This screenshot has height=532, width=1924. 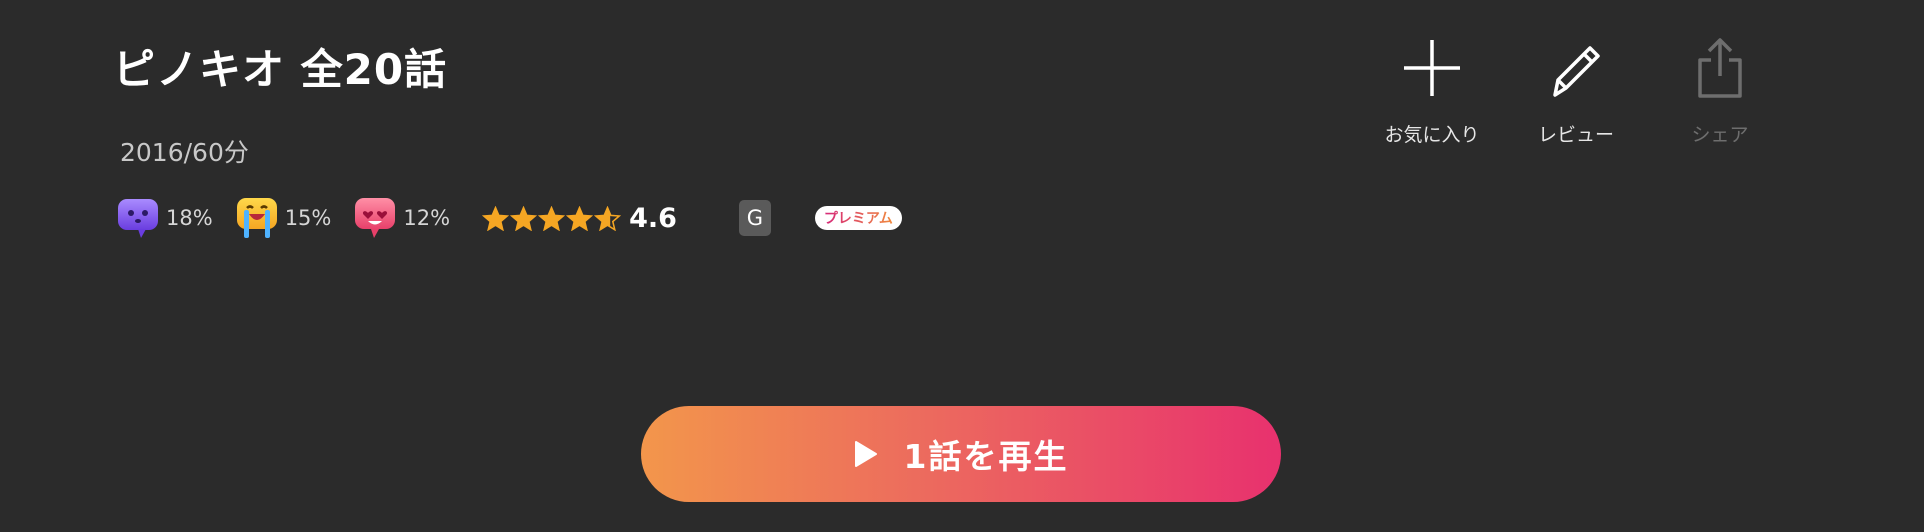 What do you see at coordinates (427, 218) in the screenshot?
I see `reaction-percent: 12%` at bounding box center [427, 218].